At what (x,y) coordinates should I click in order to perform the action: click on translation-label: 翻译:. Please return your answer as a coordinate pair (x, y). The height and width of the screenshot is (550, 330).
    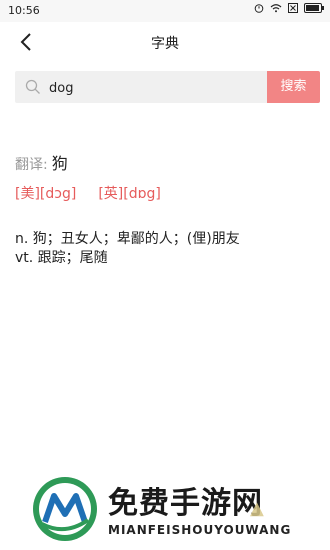
    Looking at the image, I should click on (31, 165).